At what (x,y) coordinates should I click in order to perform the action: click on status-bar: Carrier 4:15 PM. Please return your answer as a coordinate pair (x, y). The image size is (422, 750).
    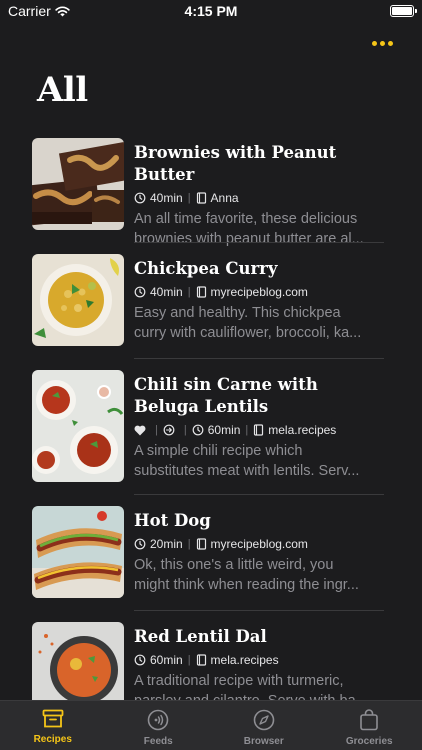
    Looking at the image, I should click on (211, 12).